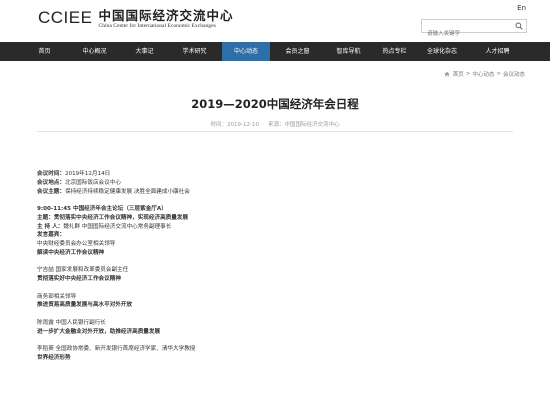 This screenshot has width=550, height=415. What do you see at coordinates (497, 51) in the screenshot?
I see `nav-item: 人才招聘` at bounding box center [497, 51].